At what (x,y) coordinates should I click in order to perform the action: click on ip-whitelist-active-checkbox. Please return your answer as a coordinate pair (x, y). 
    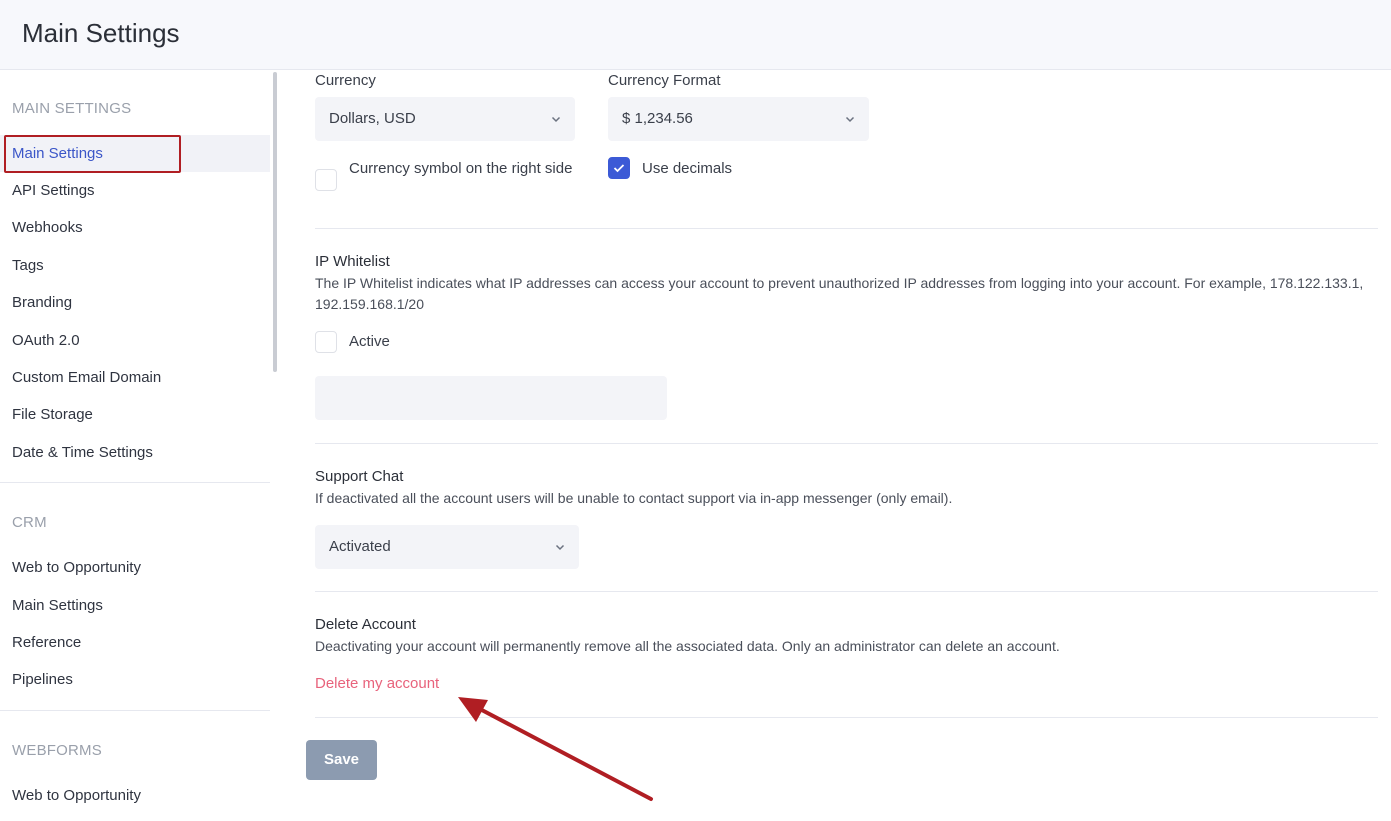
    Looking at the image, I should click on (326, 342).